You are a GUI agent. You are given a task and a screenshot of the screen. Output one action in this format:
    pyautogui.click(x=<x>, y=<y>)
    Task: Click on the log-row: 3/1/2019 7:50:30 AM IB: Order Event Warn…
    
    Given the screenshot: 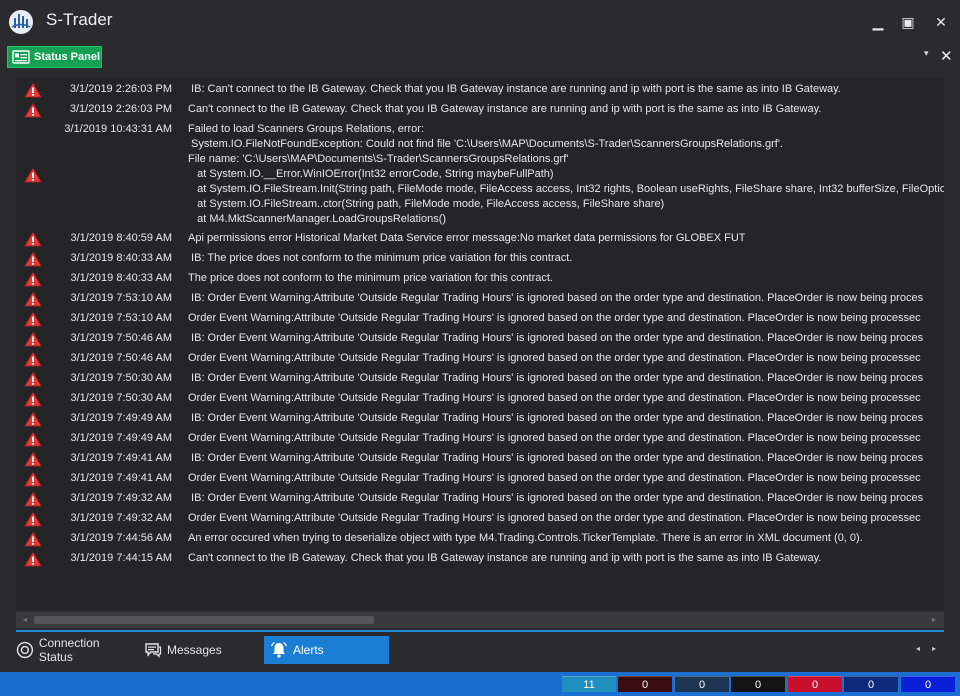 What is the action you would take?
    pyautogui.click(x=480, y=377)
    